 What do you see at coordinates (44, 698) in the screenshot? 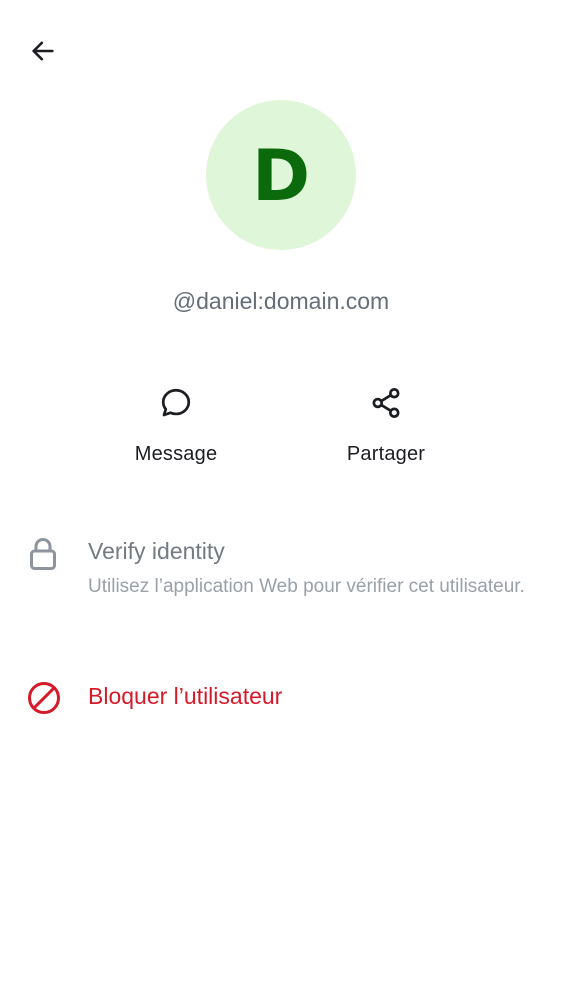
I see `block-icon` at bounding box center [44, 698].